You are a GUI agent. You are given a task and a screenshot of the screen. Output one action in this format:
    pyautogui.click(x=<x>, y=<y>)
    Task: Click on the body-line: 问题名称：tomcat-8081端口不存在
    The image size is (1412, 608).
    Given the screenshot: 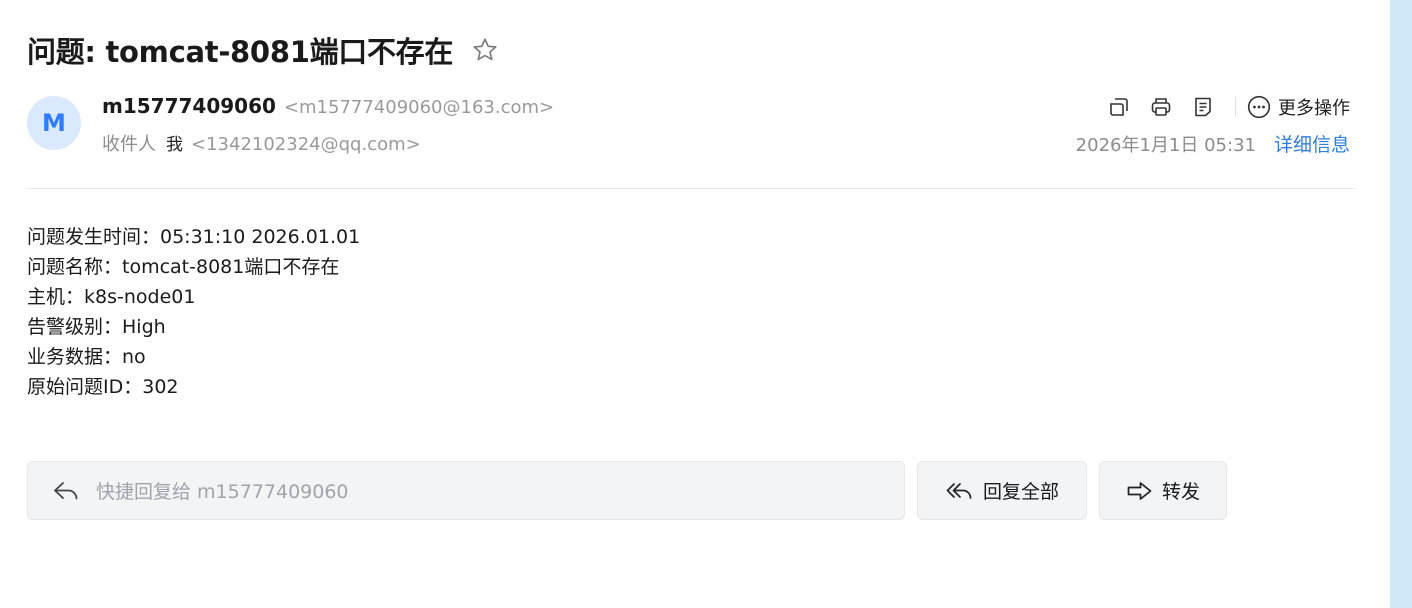 What is the action you would take?
    pyautogui.click(x=183, y=267)
    